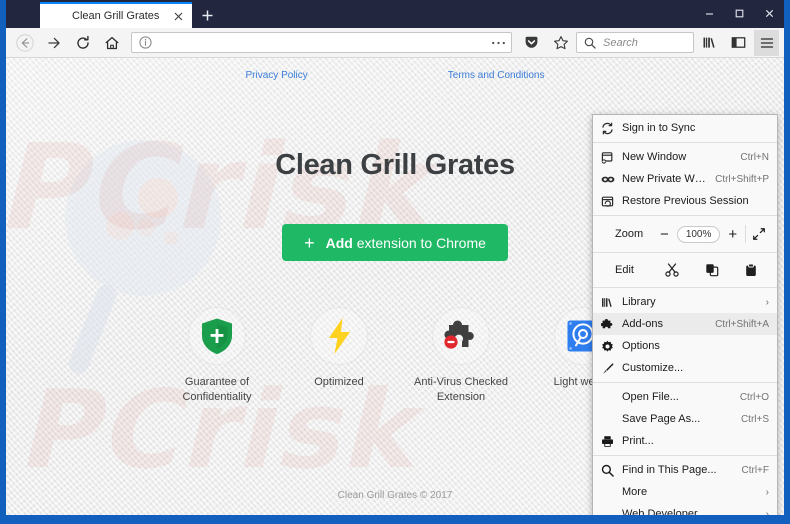 This screenshot has height=524, width=790. What do you see at coordinates (712, 270) in the screenshot?
I see `copy-icon` at bounding box center [712, 270].